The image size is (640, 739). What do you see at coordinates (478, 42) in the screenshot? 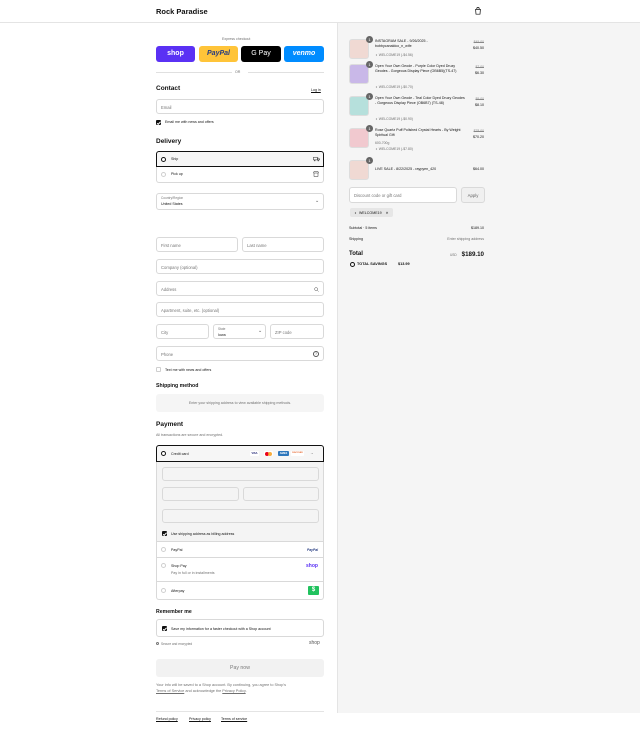
I see `item-old-price: $45.00` at bounding box center [478, 42].